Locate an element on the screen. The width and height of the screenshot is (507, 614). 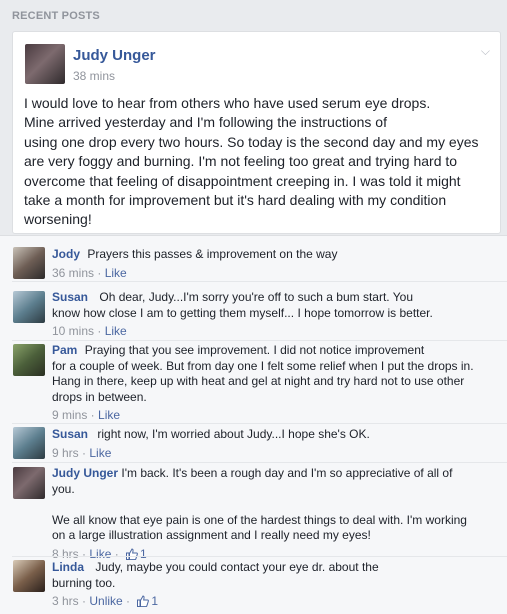
comment-author-name: Judy Unger is located at coordinates (85, 473).